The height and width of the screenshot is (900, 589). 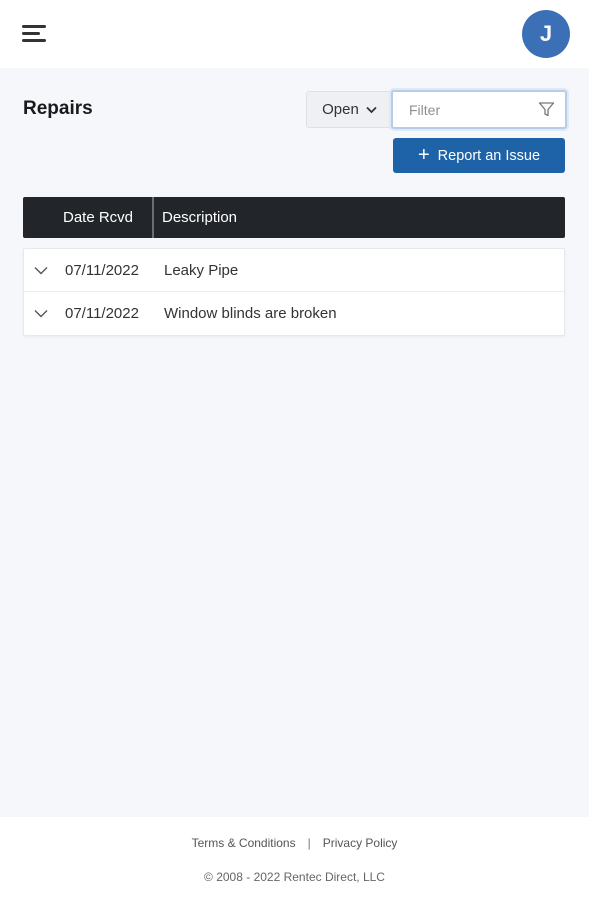 I want to click on row-description: Leaky Pipe, so click(x=201, y=270).